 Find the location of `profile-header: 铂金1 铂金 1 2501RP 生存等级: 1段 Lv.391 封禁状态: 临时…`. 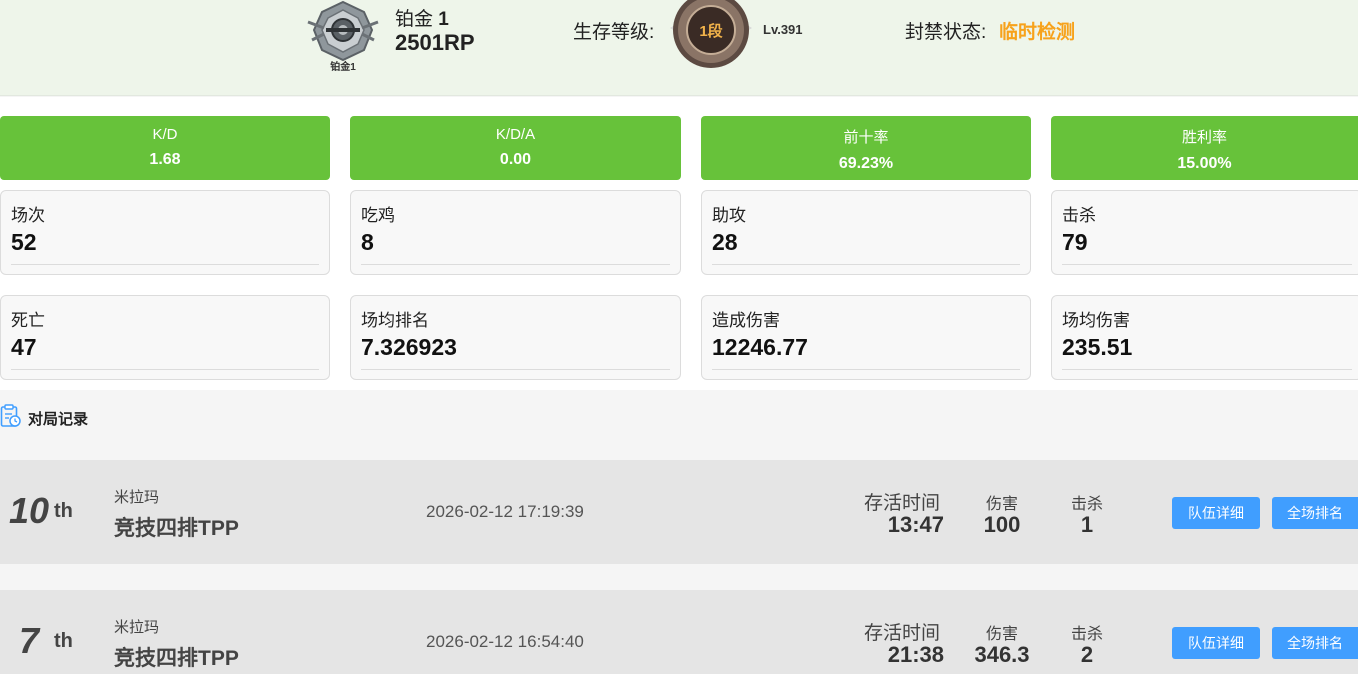

profile-header: 铂金1 铂金 1 2501RP 生存等级: 1段 Lv.391 封禁状态: 临时… is located at coordinates (679, 48).